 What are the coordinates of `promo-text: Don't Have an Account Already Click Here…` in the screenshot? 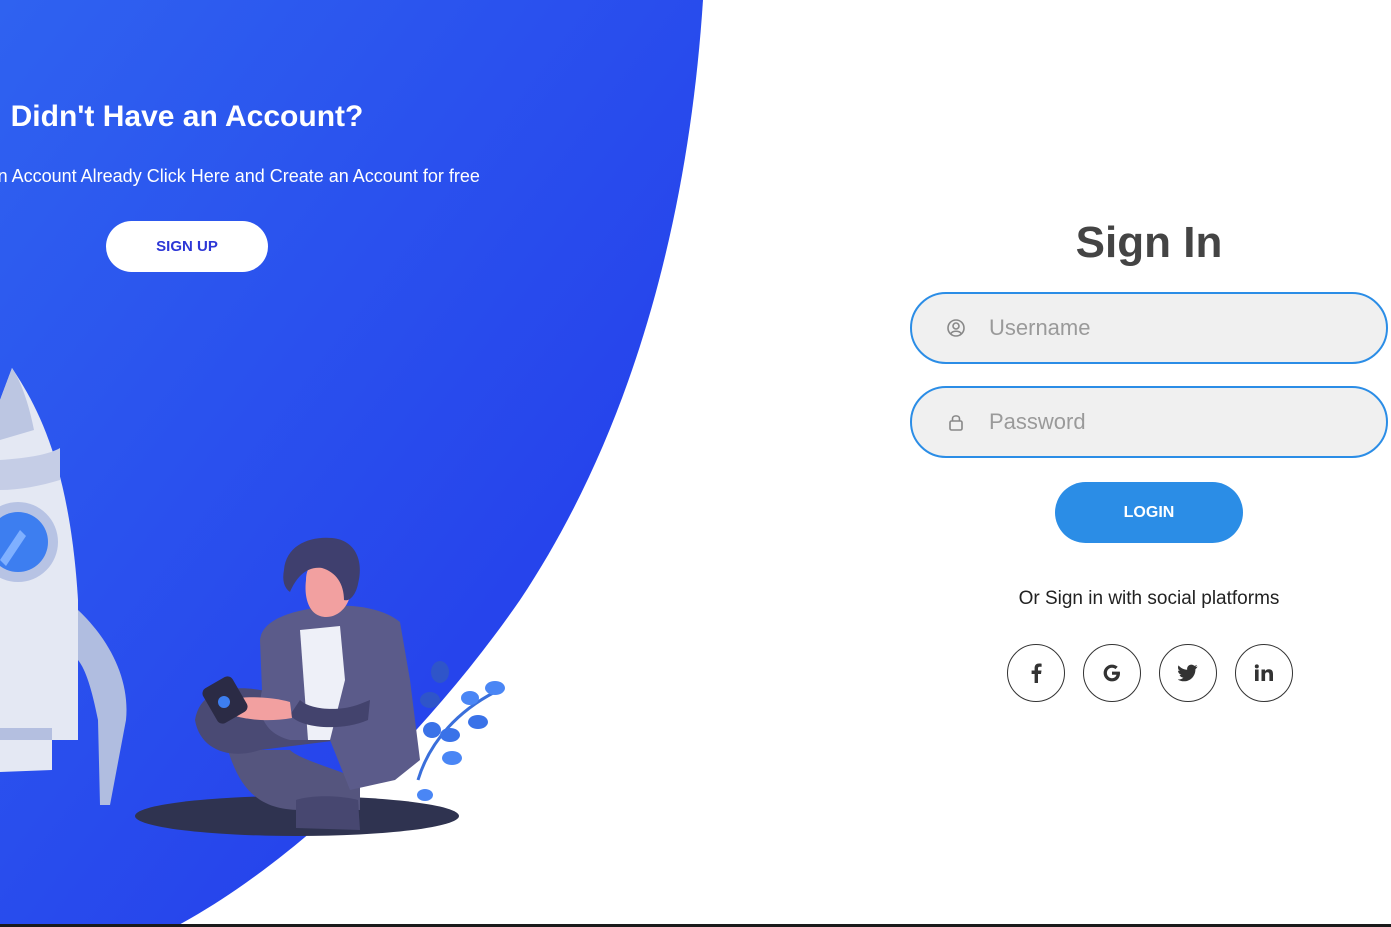 It's located at (240, 176).